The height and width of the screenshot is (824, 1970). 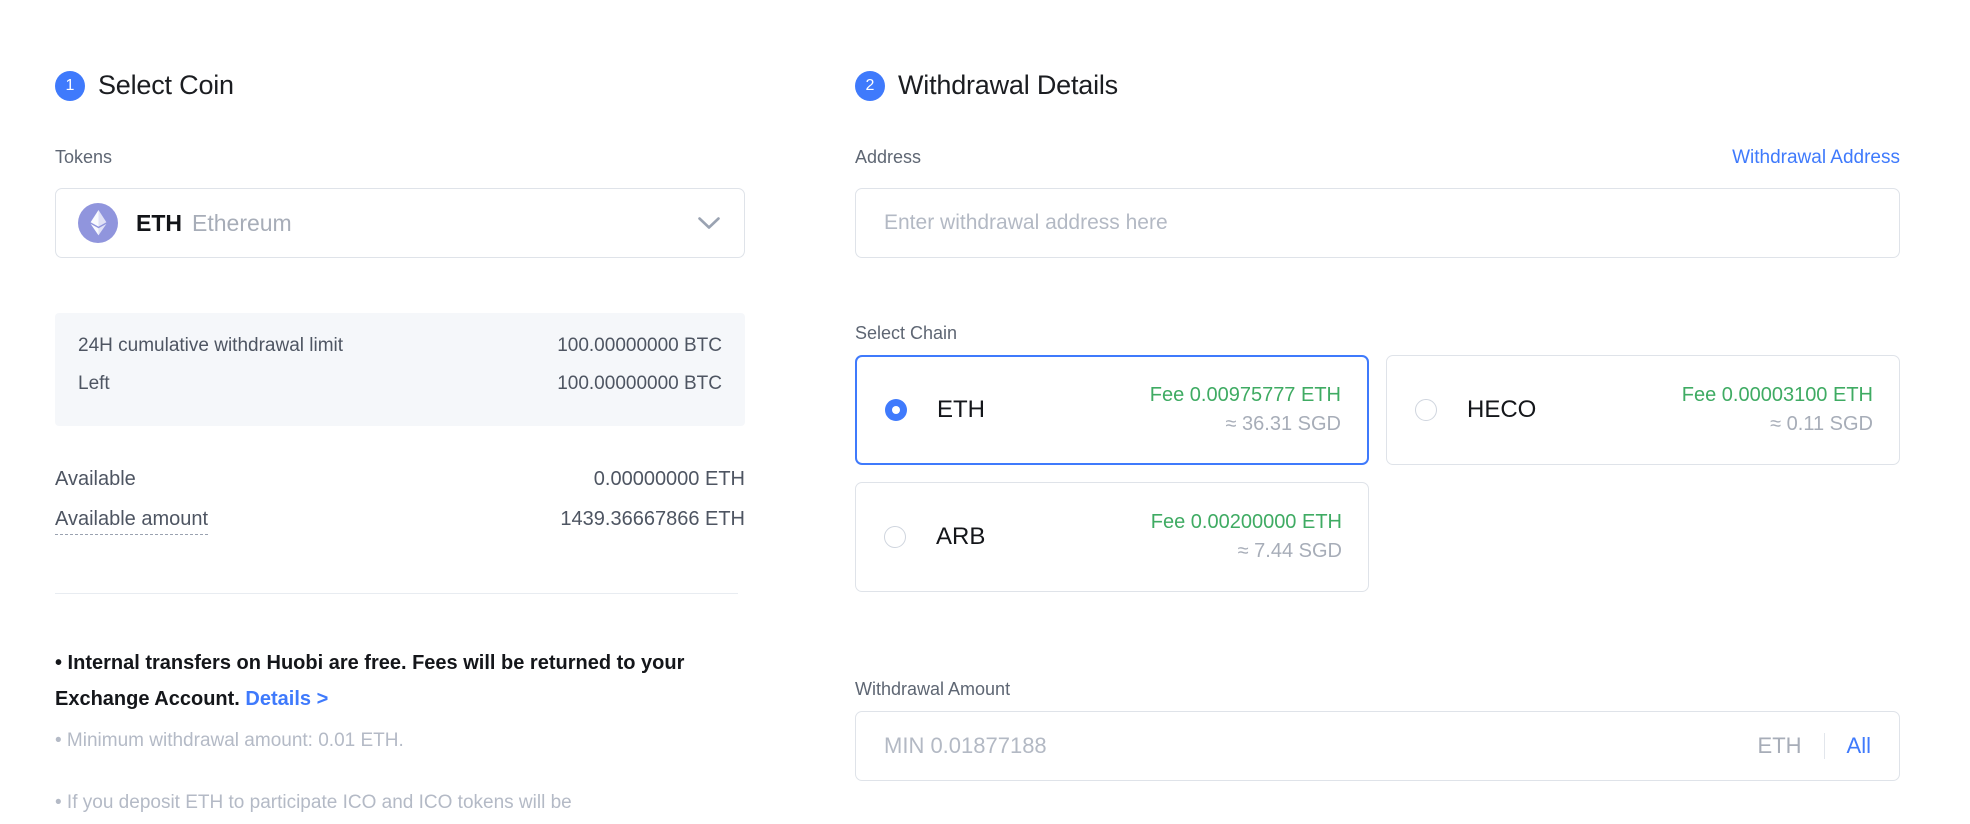 I want to click on token-symbol: ETH, so click(x=159, y=222).